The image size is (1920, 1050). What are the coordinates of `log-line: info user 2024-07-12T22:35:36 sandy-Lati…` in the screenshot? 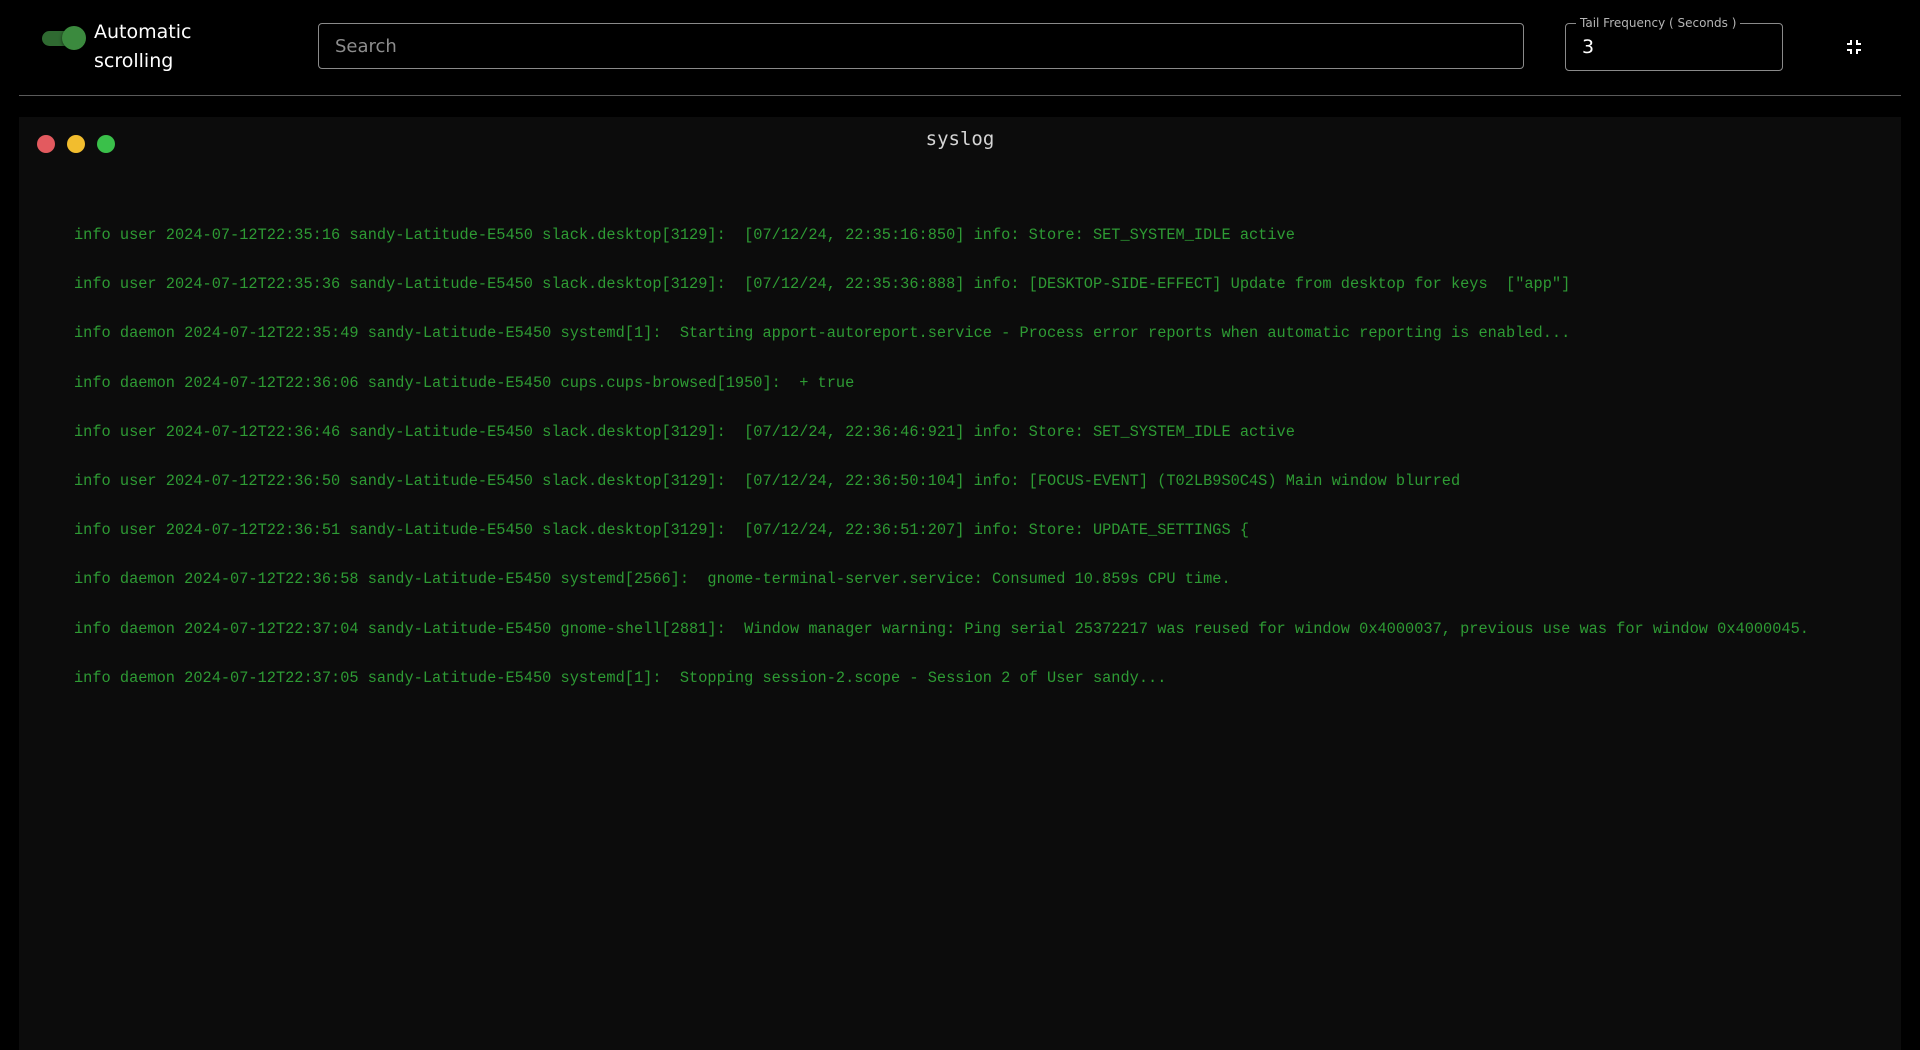 It's located at (822, 284).